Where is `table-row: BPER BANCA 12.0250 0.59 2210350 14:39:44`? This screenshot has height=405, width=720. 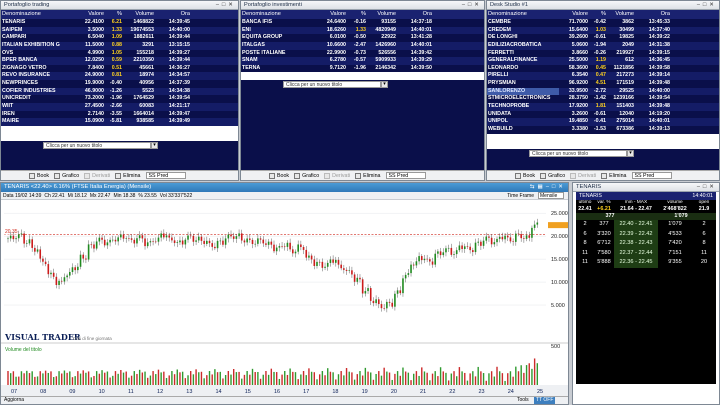 table-row: BPER BANCA 12.0250 0.59 2210350 14:39:44 is located at coordinates (119, 61).